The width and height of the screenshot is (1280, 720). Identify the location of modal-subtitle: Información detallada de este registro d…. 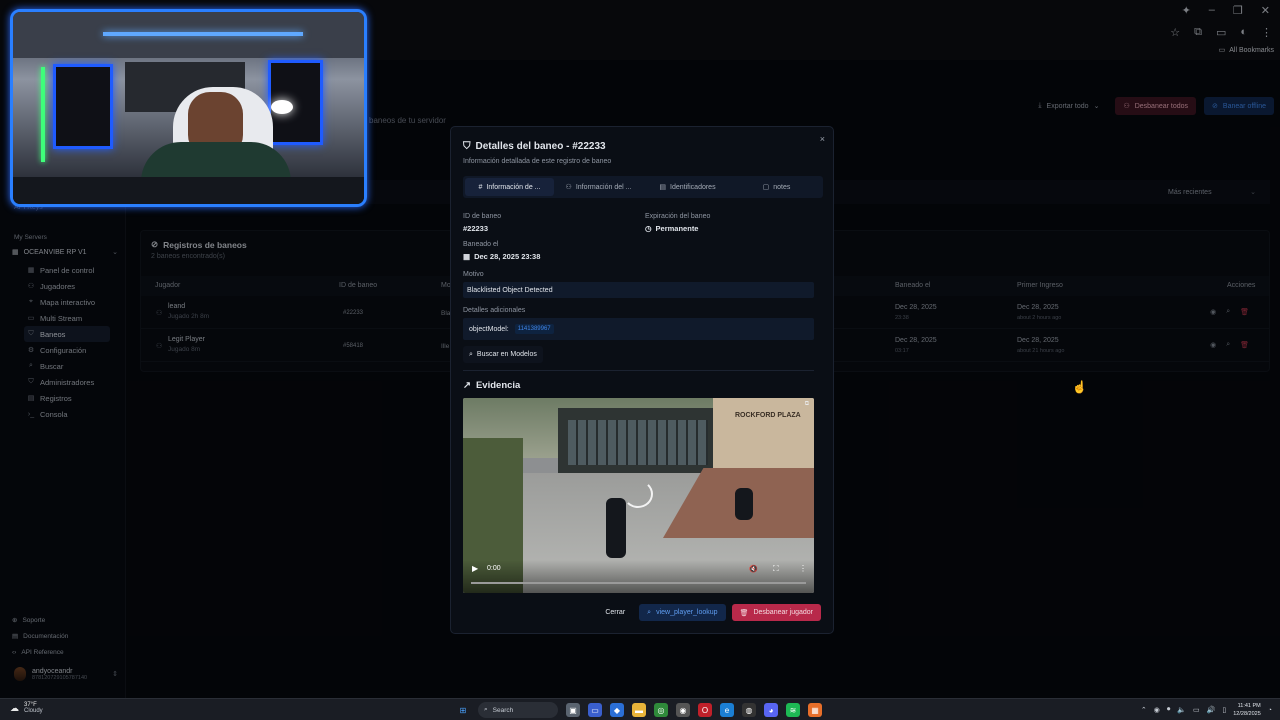
(537, 161).